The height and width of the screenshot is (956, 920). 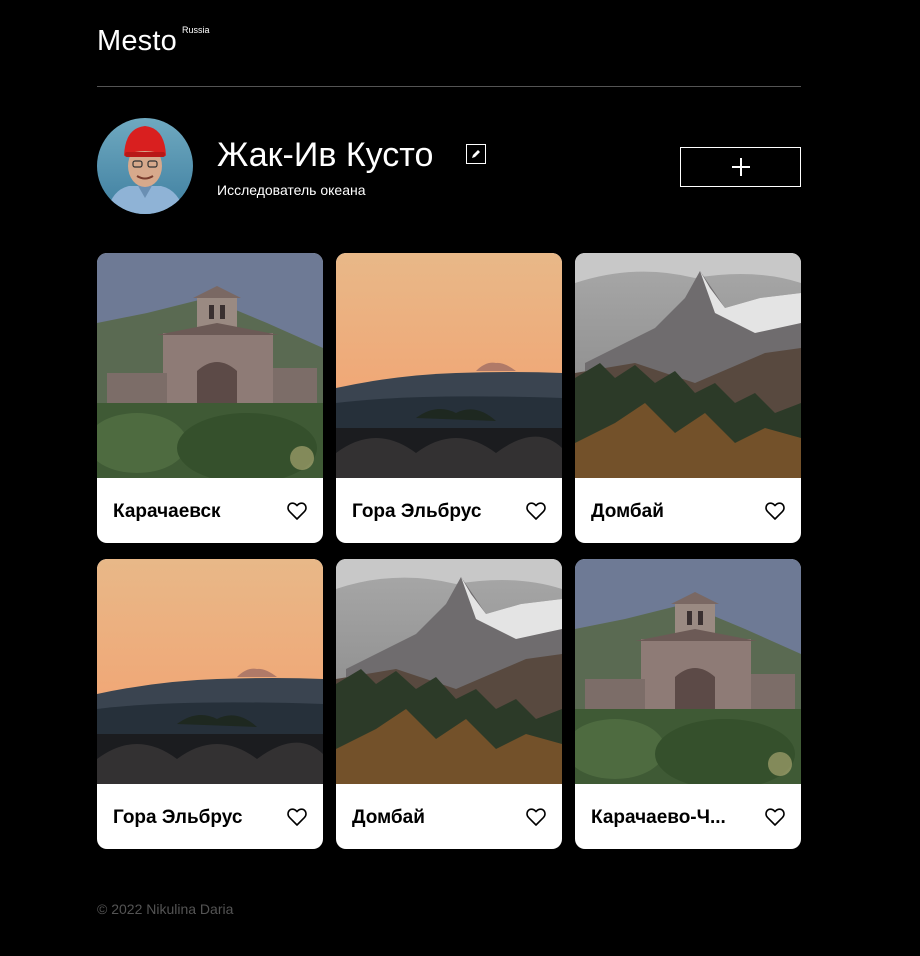 I want to click on card: Карачаевск, so click(x=210, y=398).